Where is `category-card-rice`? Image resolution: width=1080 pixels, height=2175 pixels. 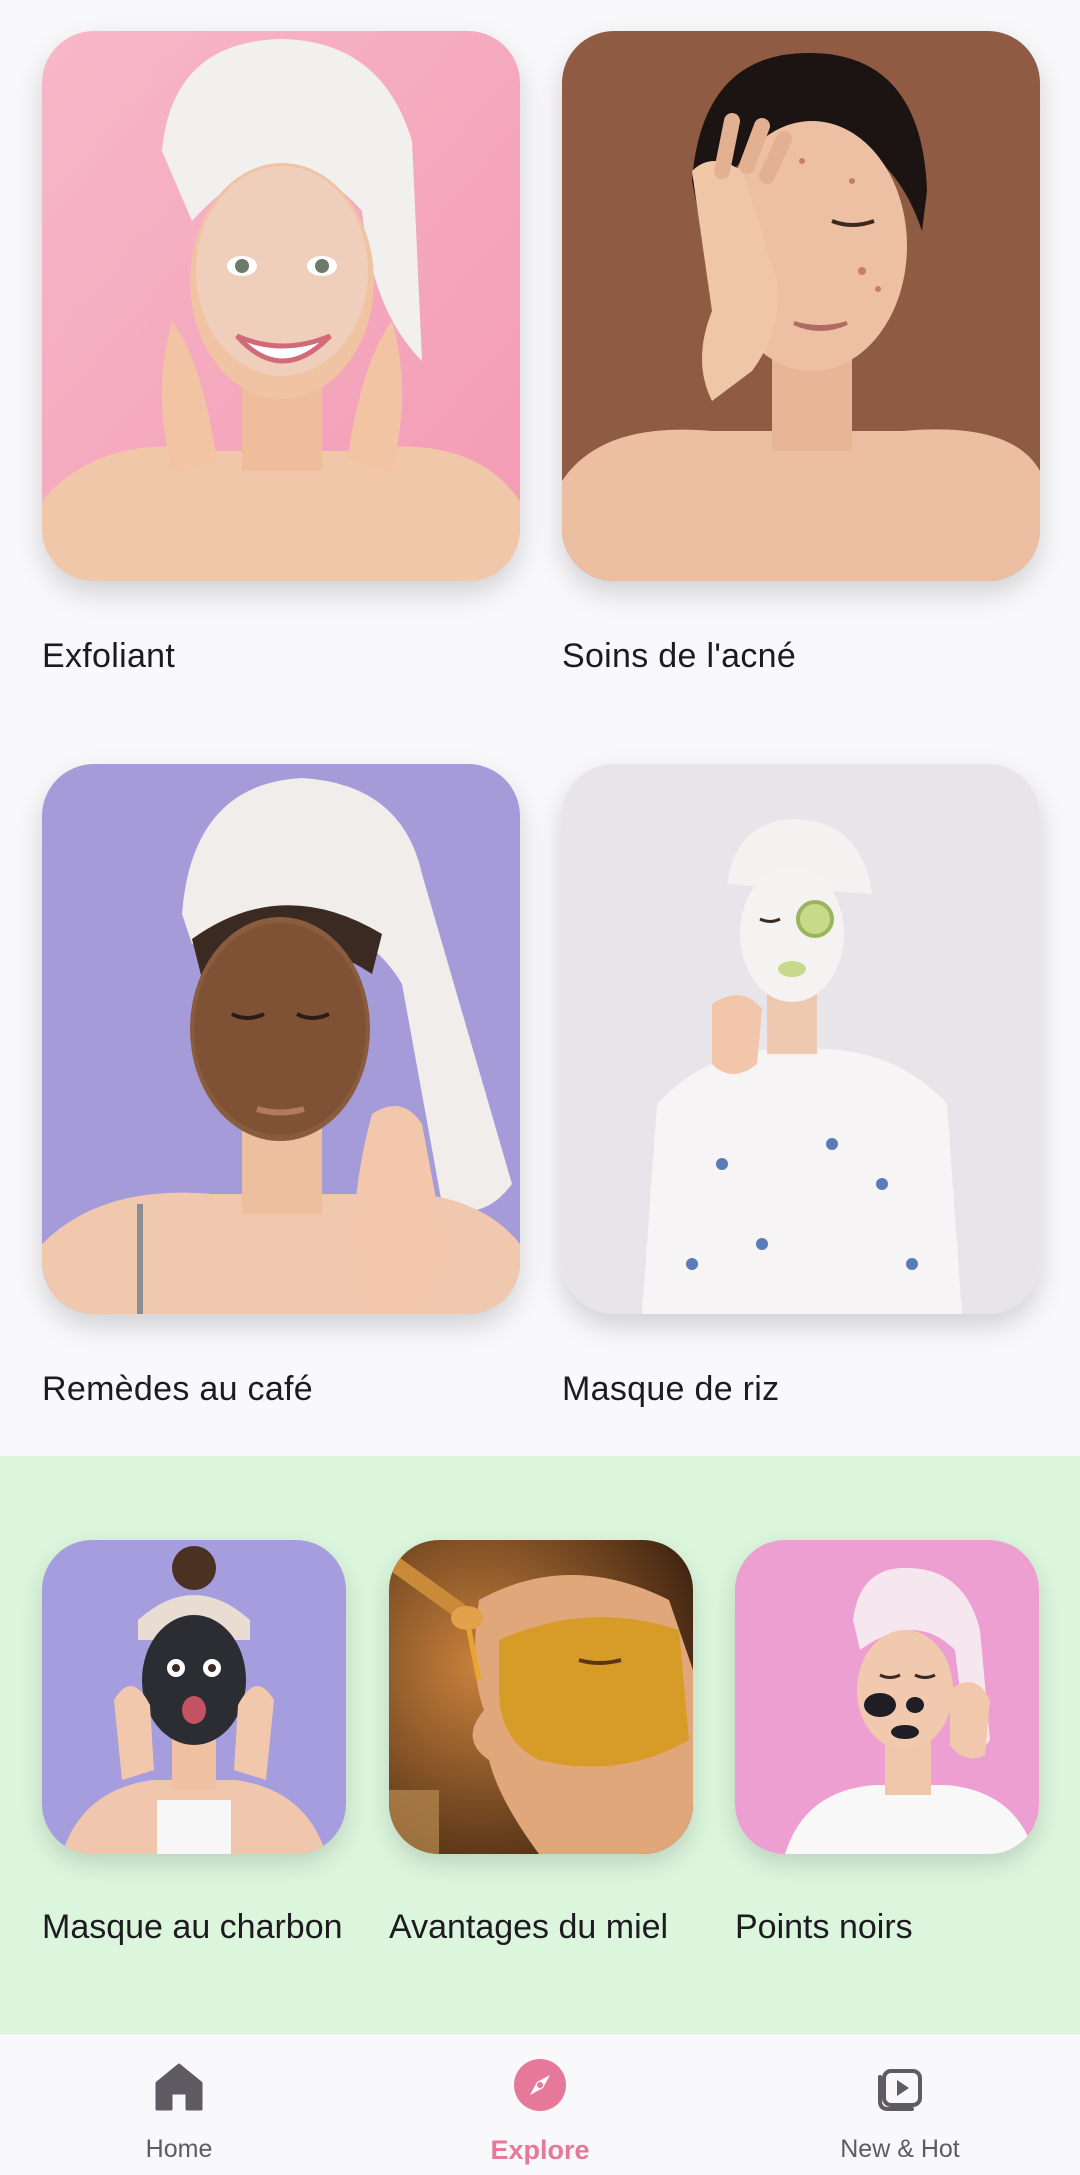 category-card-rice is located at coordinates (801, 1039).